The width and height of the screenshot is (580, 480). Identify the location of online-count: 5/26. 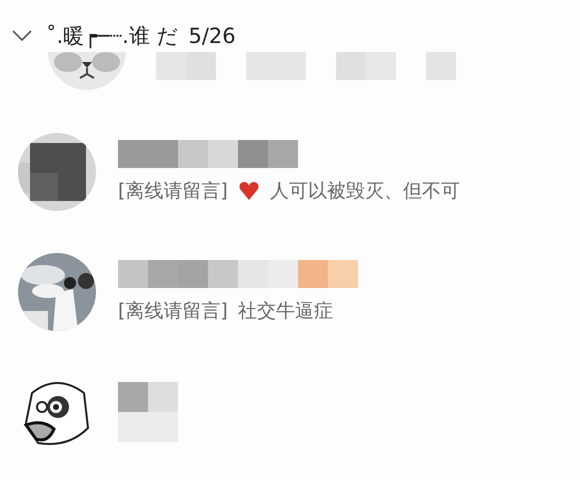
(212, 36).